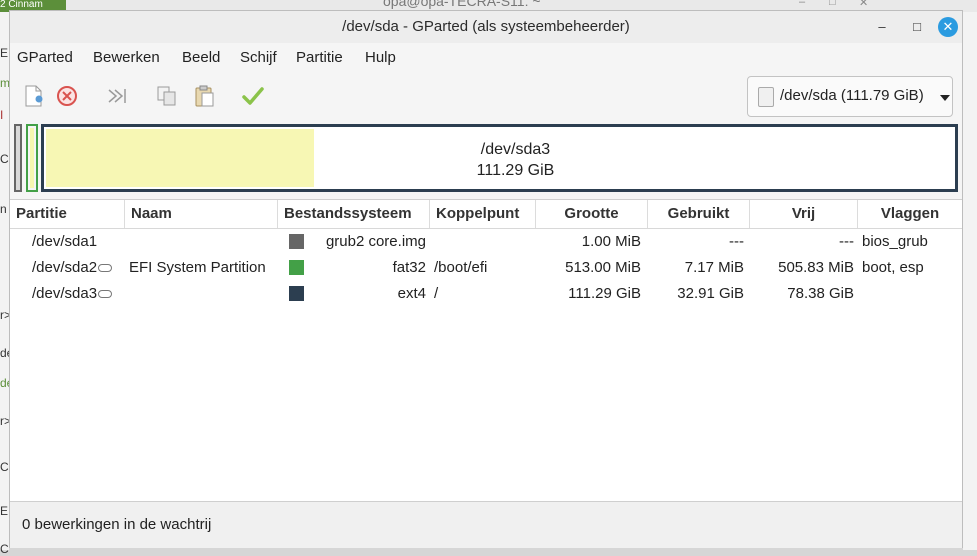  What do you see at coordinates (714, 267) in the screenshot?
I see `cell-used: 7.17 MiB` at bounding box center [714, 267].